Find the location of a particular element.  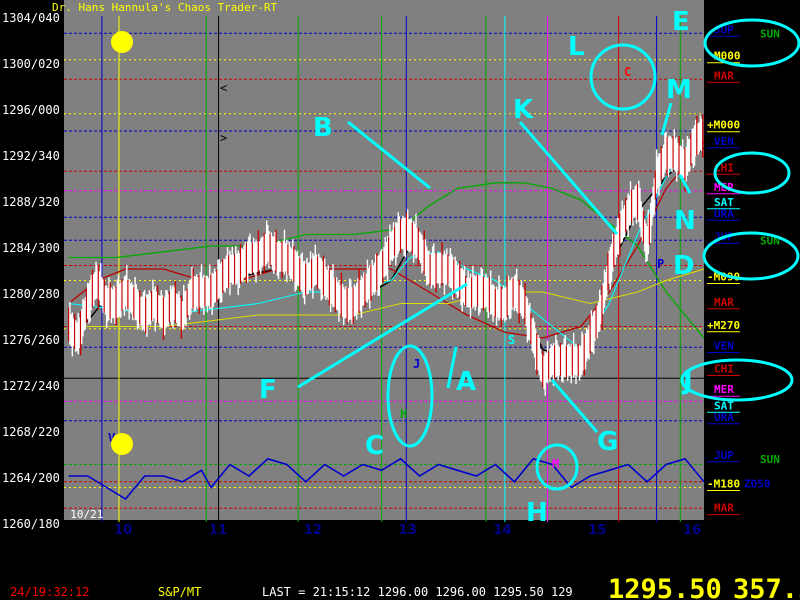

event-marker: H is located at coordinates (403, 414).